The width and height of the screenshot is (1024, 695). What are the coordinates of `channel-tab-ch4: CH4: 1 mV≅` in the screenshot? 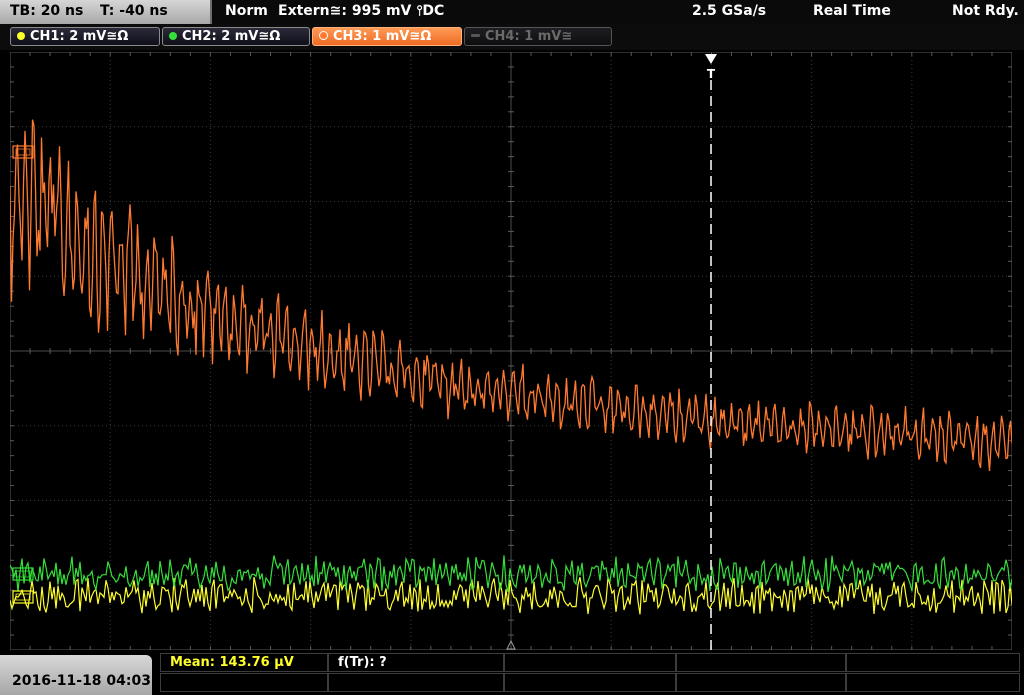 It's located at (538, 36).